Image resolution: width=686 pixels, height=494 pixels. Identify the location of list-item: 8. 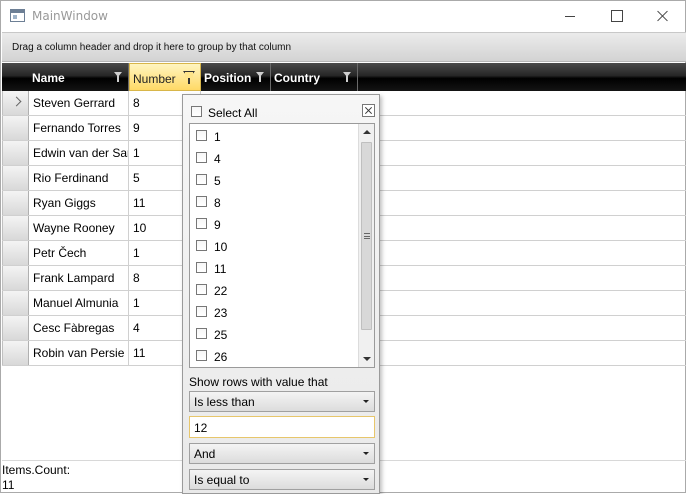
(275, 203).